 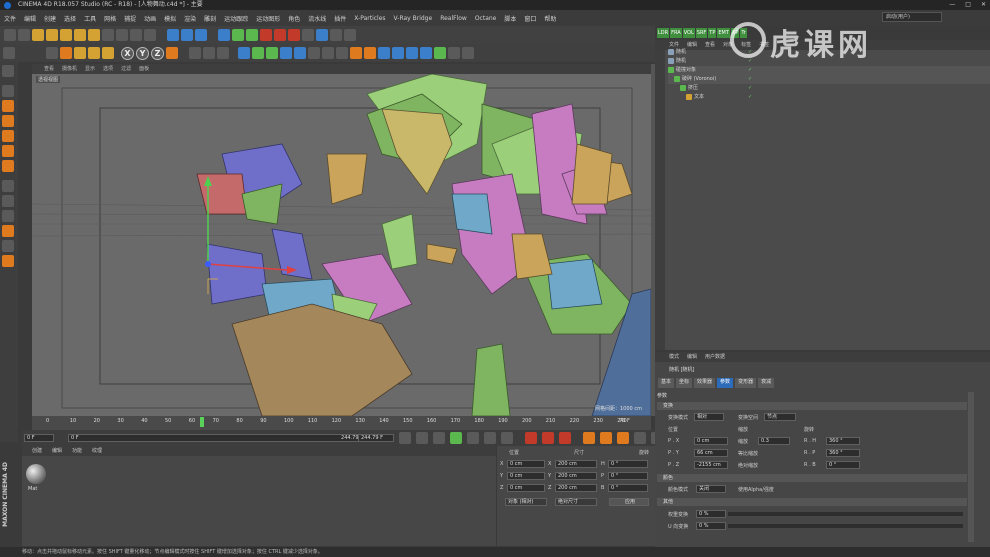 I want to click on undo-icon, so click(x=9, y=53).